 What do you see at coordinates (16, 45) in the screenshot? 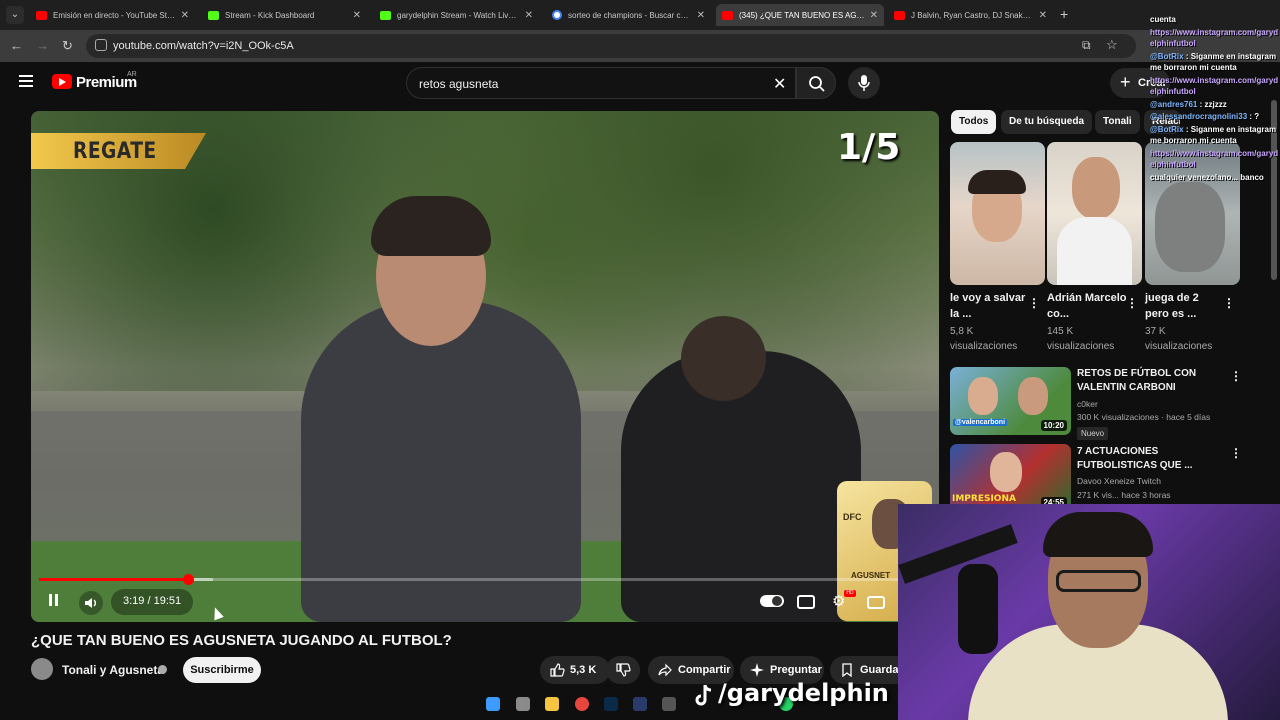
I see `back-arrow-icon: ←` at bounding box center [16, 45].